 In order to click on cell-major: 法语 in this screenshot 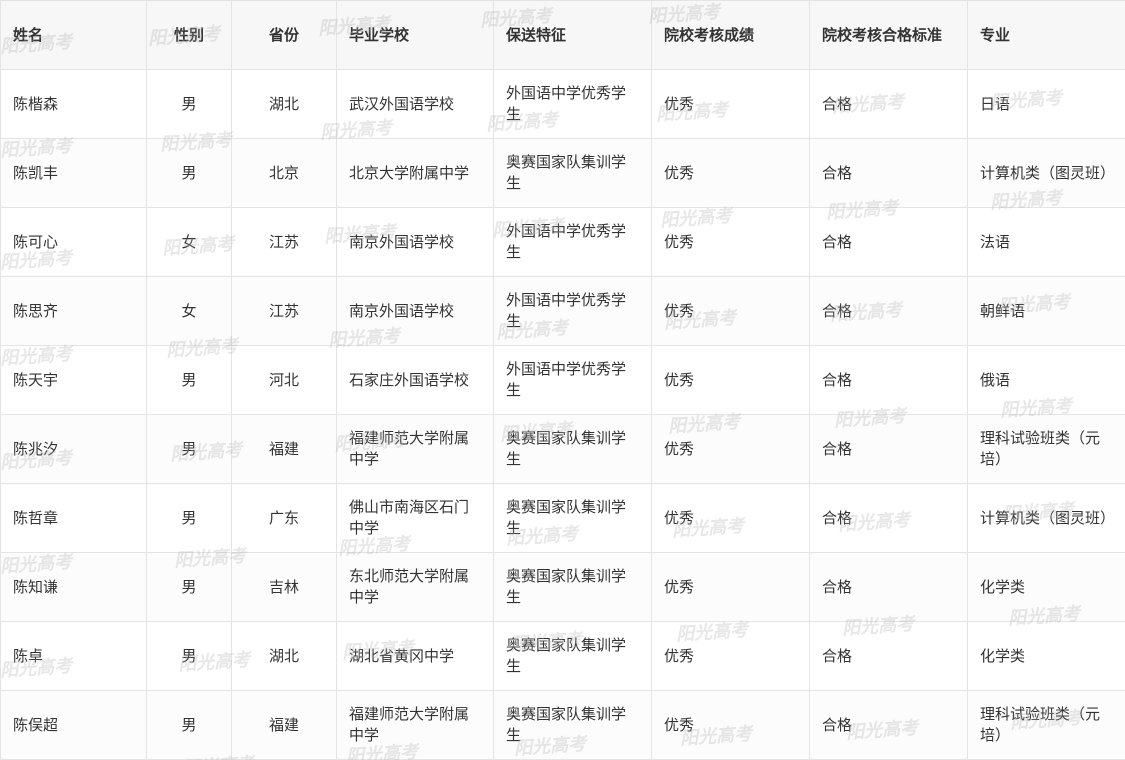, I will do `click(1046, 242)`.